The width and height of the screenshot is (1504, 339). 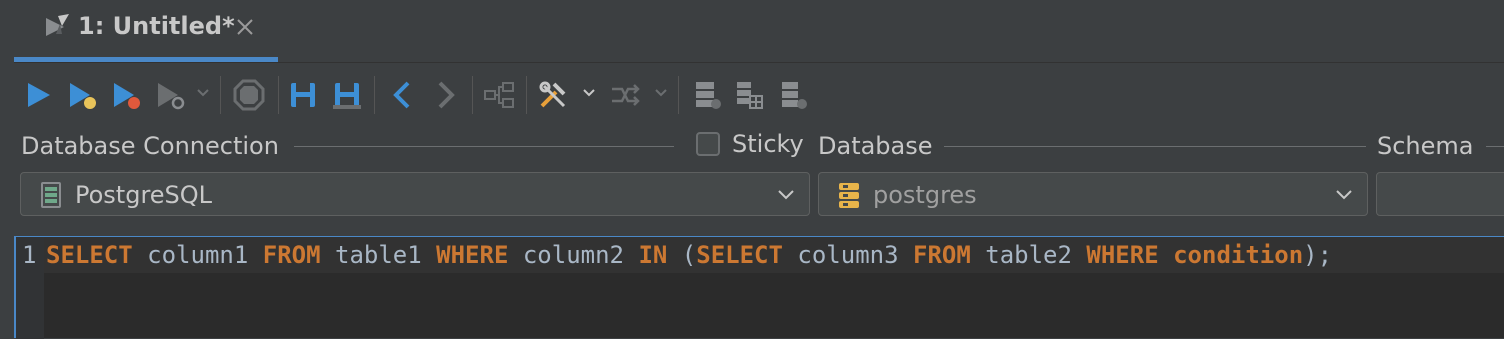 I want to click on toolbar, so click(x=759, y=94).